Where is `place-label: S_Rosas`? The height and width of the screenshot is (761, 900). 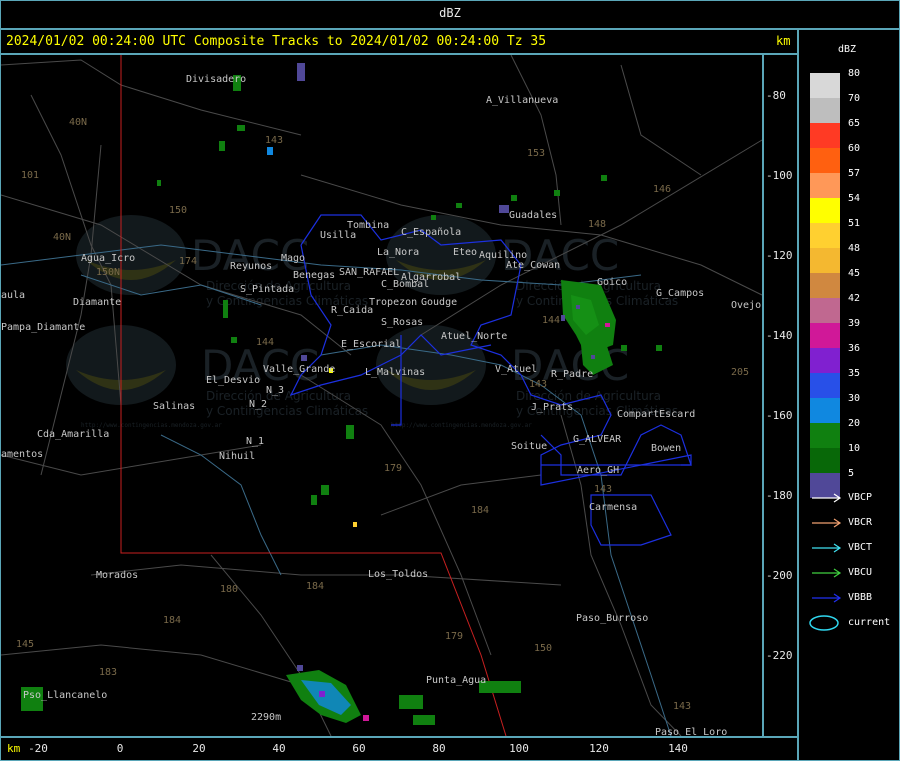 place-label: S_Rosas is located at coordinates (402, 322).